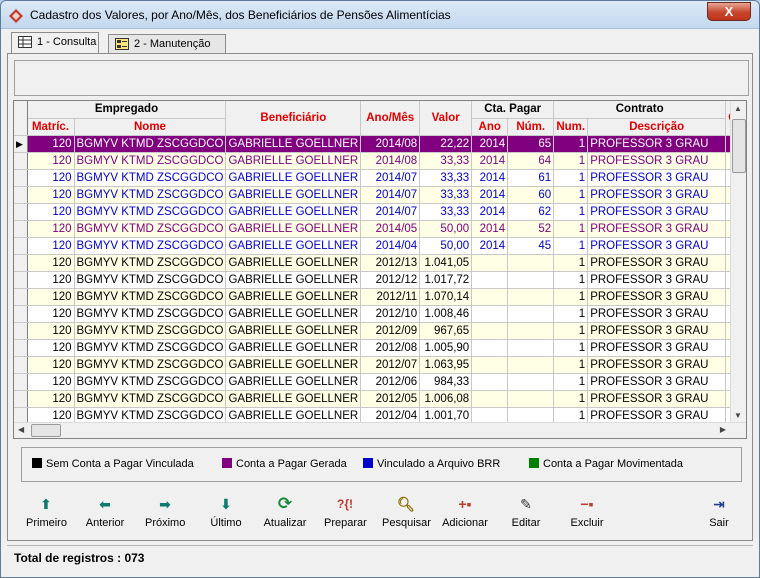  Describe the element at coordinates (390, 195) in the screenshot. I see `cell-ano-mes: 2014/07` at that location.